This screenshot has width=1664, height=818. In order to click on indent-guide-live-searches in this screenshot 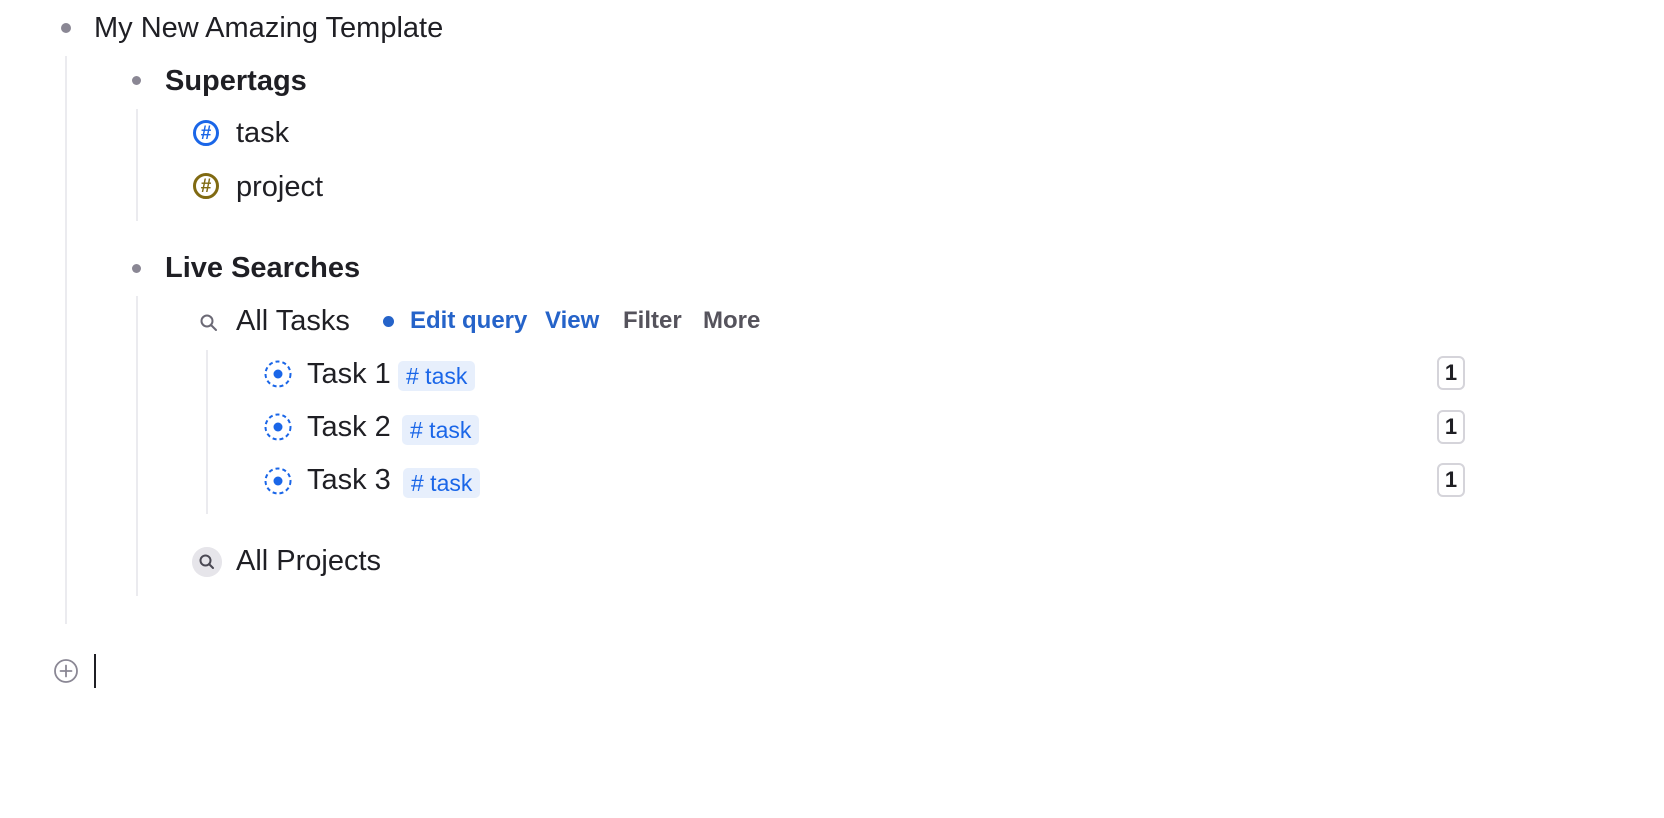, I will do `click(137, 446)`.